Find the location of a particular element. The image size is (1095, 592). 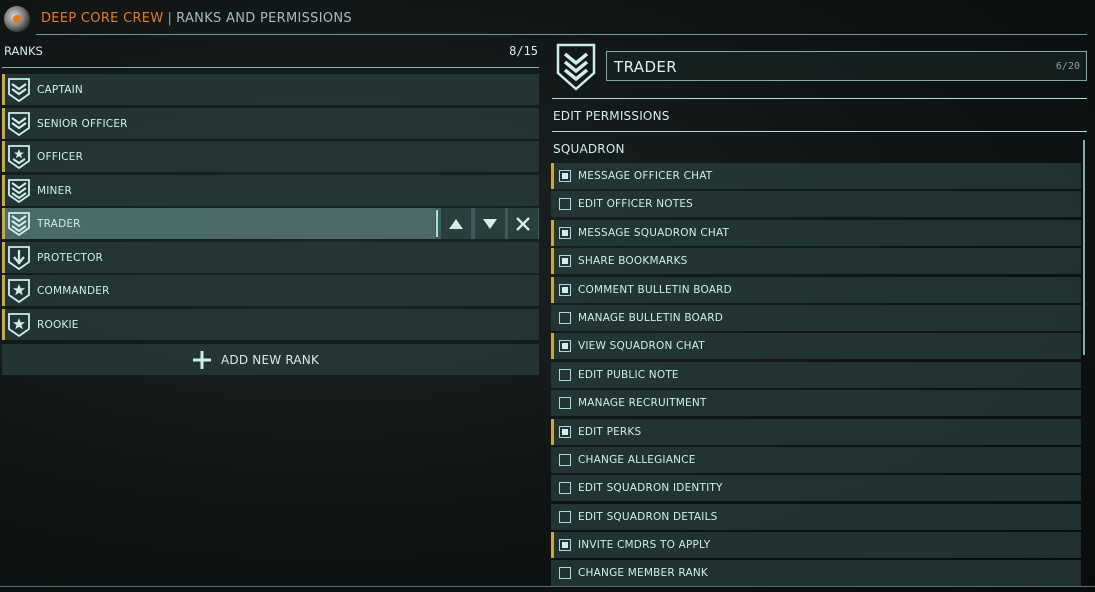

add-new-rank-label: ADD NEW RANK is located at coordinates (270, 360).